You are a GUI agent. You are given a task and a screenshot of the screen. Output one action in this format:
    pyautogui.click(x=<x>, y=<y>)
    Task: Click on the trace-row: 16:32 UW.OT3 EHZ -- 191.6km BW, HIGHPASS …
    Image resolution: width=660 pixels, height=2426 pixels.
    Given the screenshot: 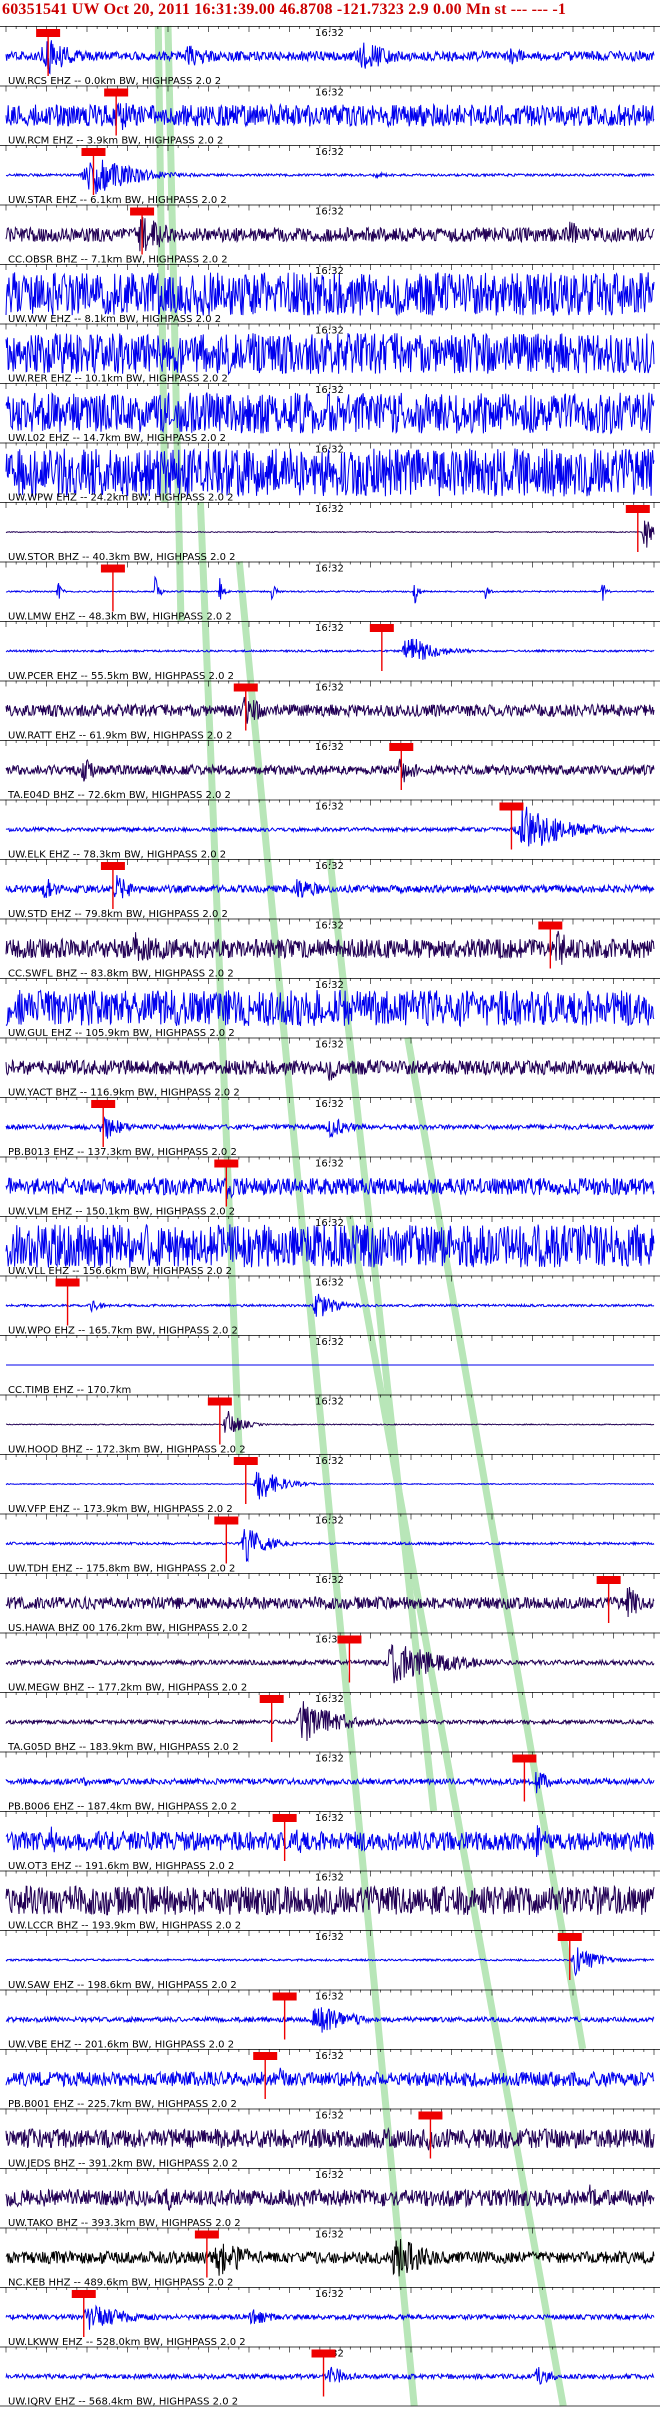 What is the action you would take?
    pyautogui.click(x=330, y=1841)
    